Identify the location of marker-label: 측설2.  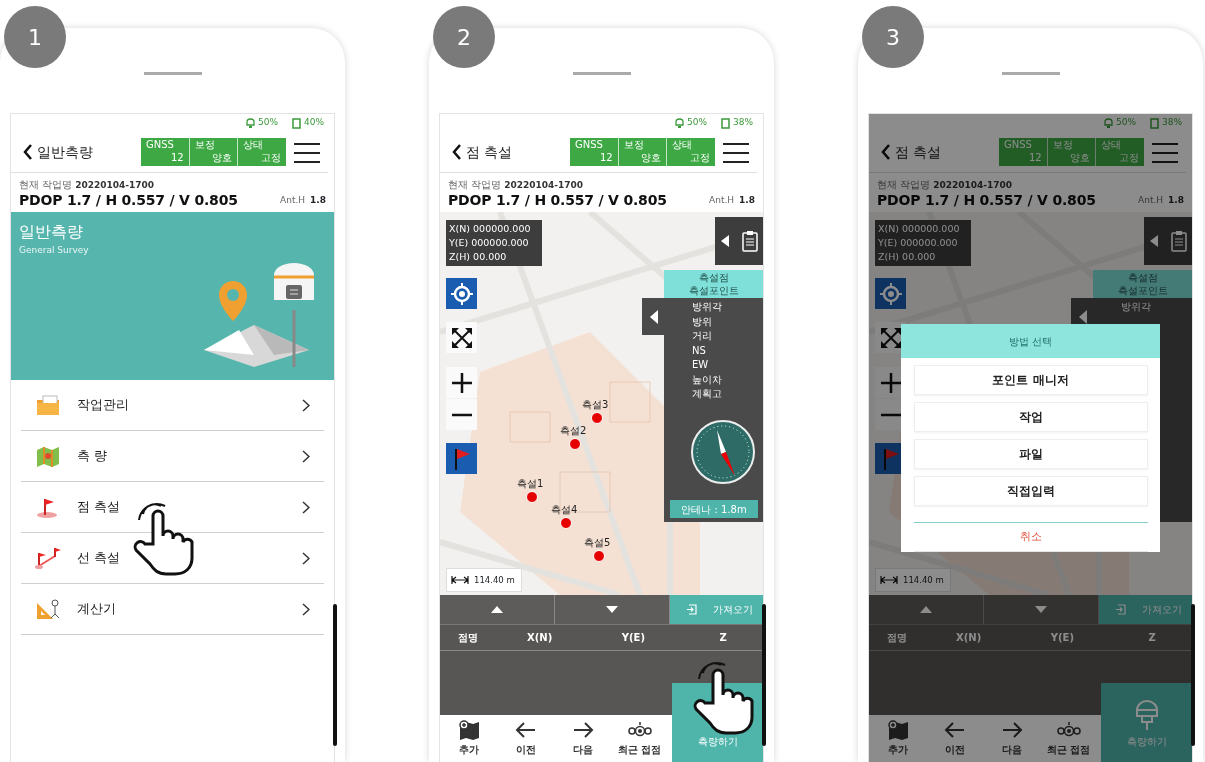
(573, 431).